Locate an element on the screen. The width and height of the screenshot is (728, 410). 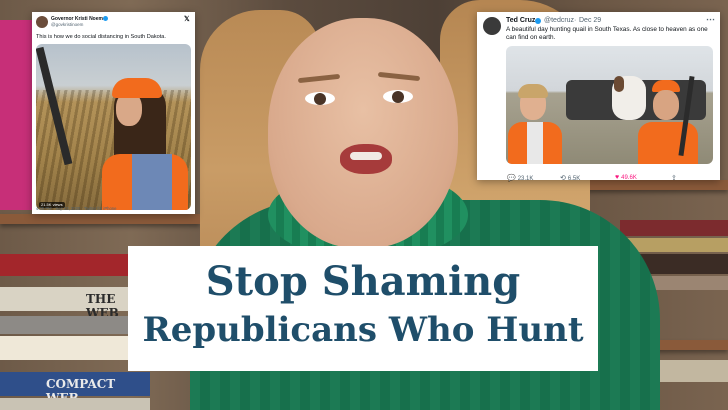
reply-button: 💬 23.1K is located at coordinates (520, 178).